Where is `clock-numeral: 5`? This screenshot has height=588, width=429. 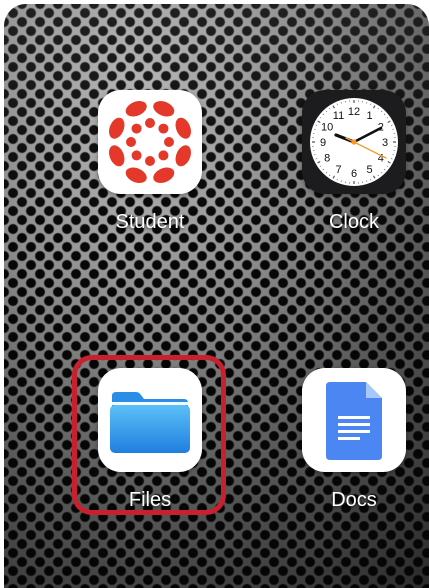
clock-numeral: 5 is located at coordinates (369, 170).